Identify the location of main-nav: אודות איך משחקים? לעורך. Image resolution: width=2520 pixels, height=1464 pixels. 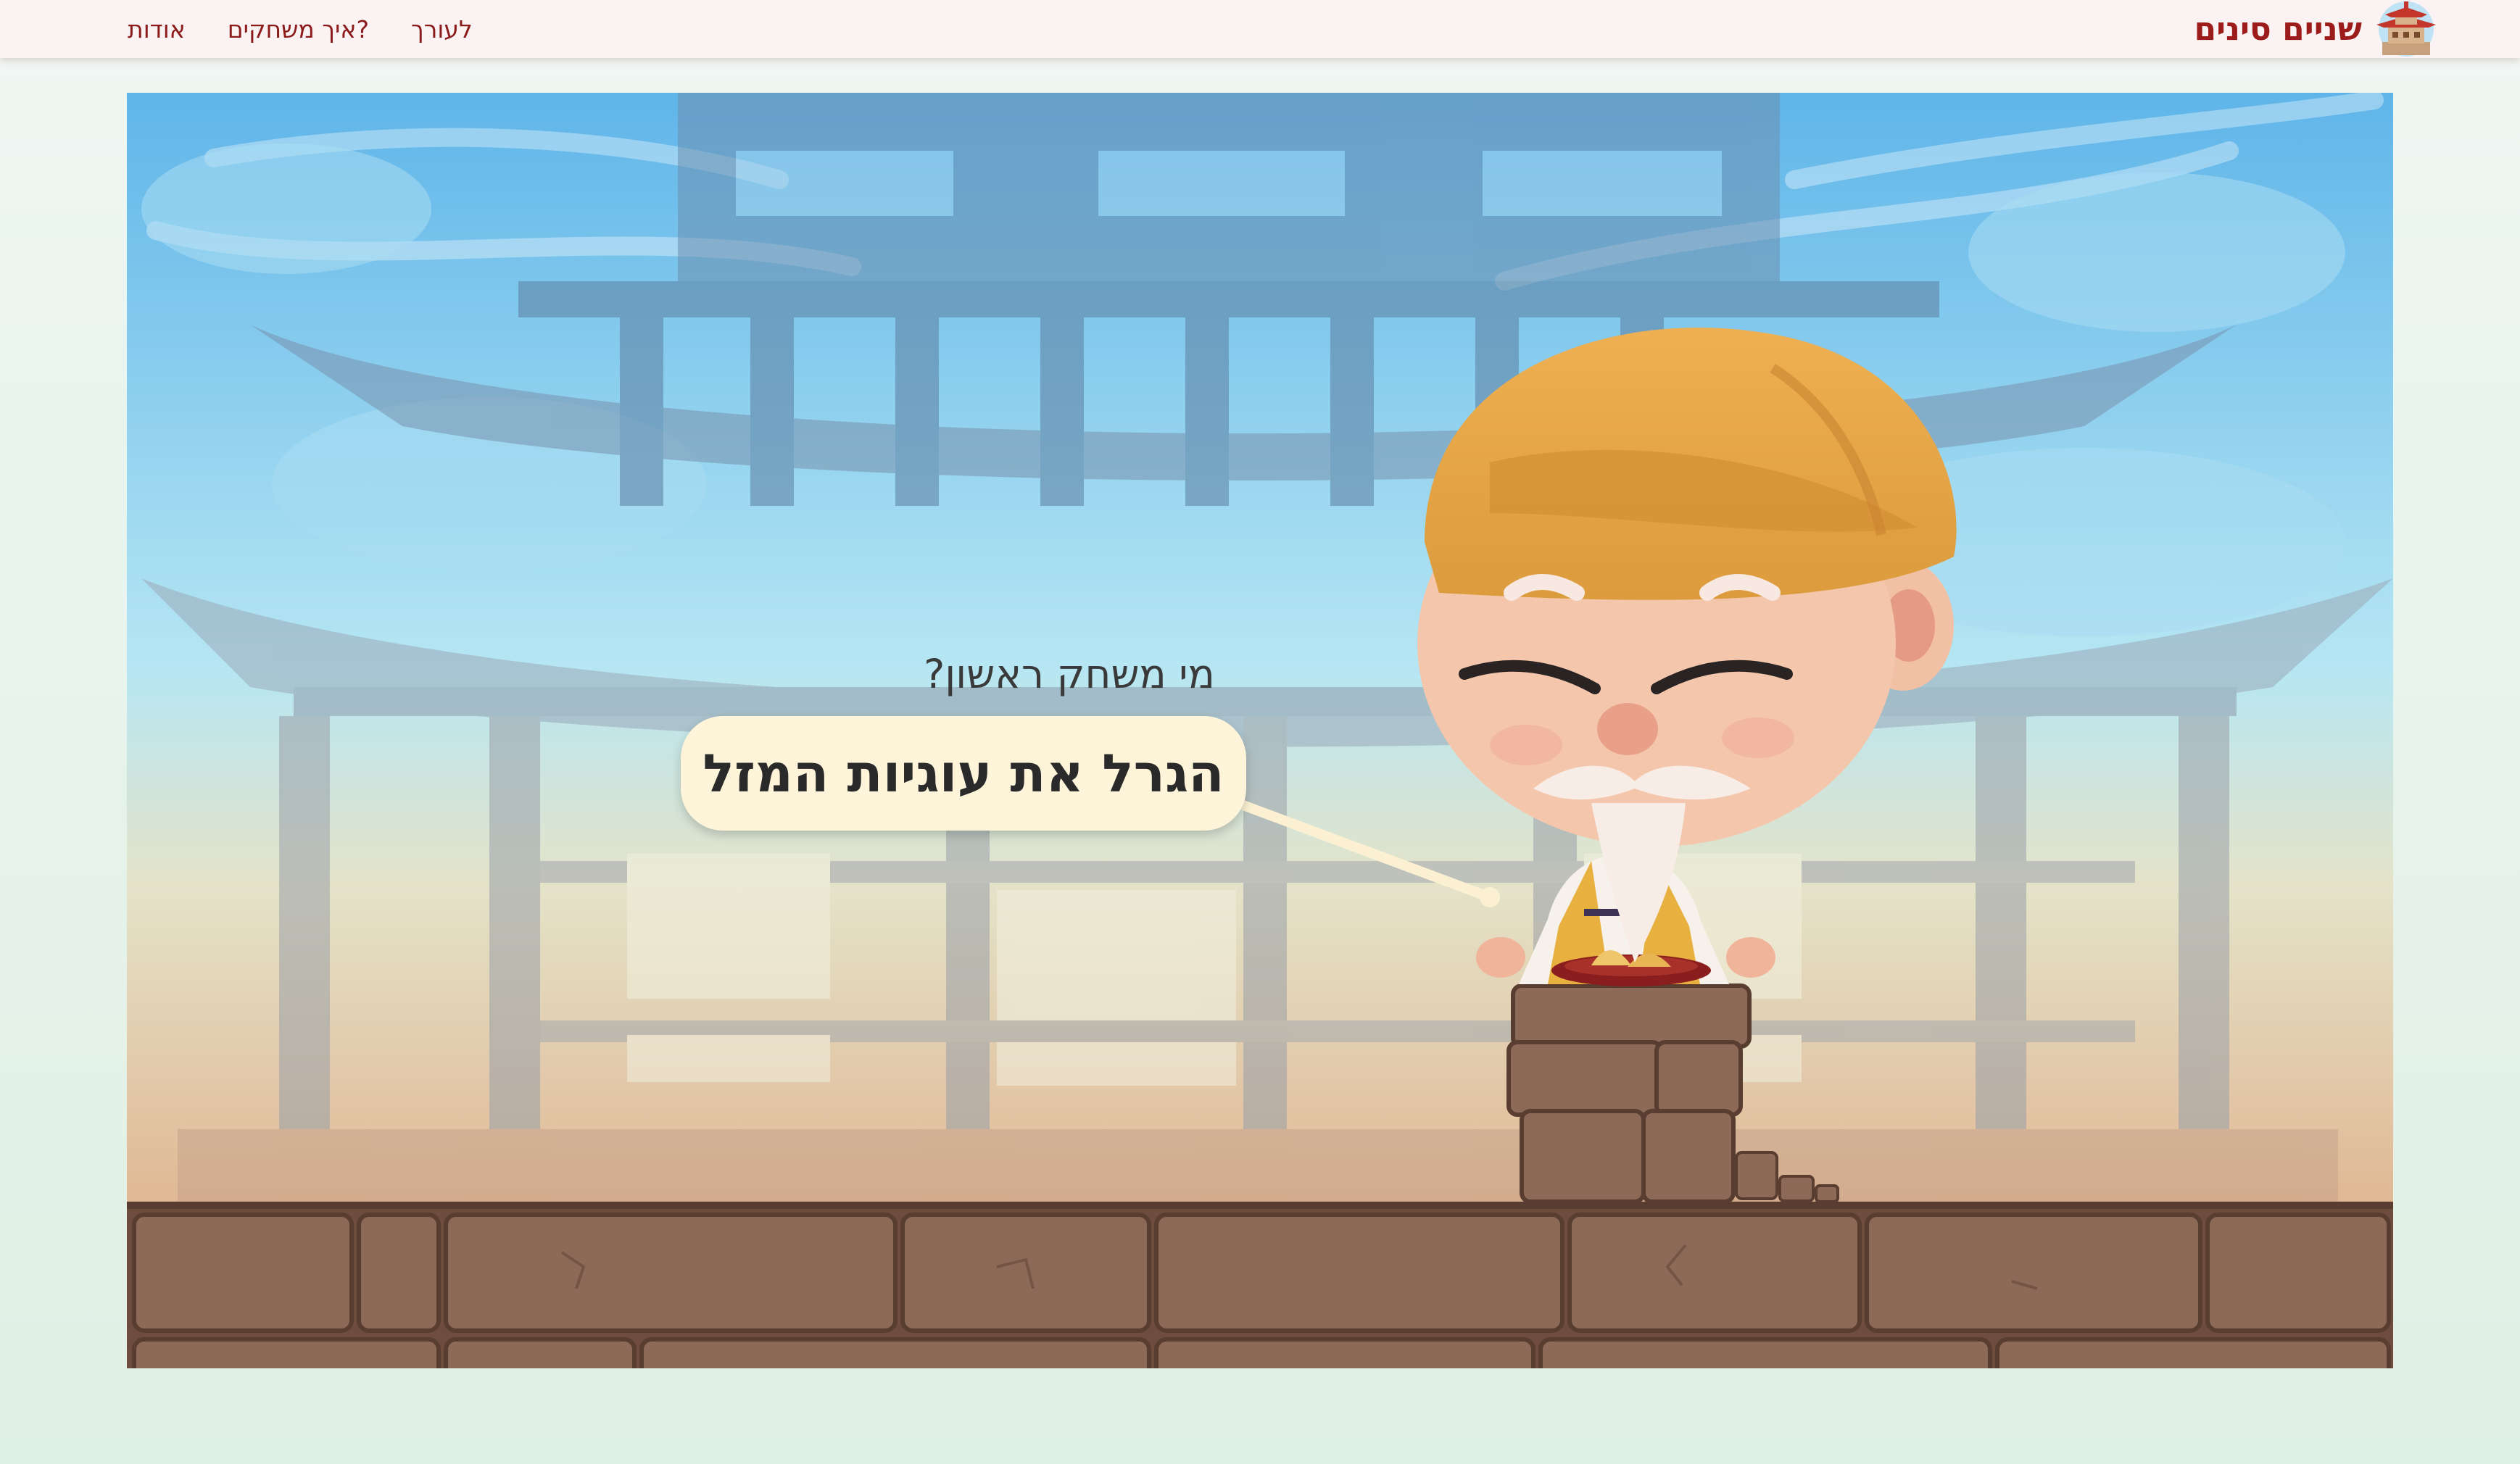
(300, 29).